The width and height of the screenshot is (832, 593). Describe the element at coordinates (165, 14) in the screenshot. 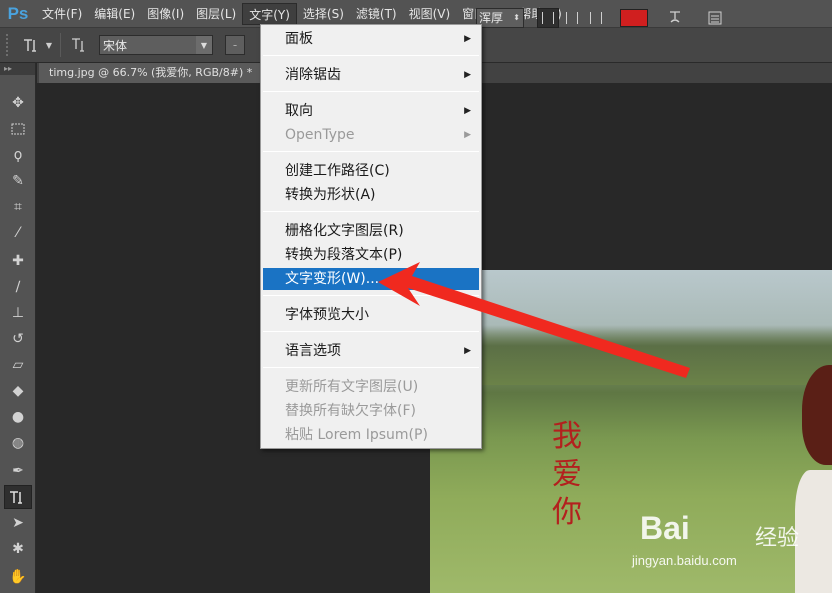

I see `menu-image: 图像(I)` at that location.